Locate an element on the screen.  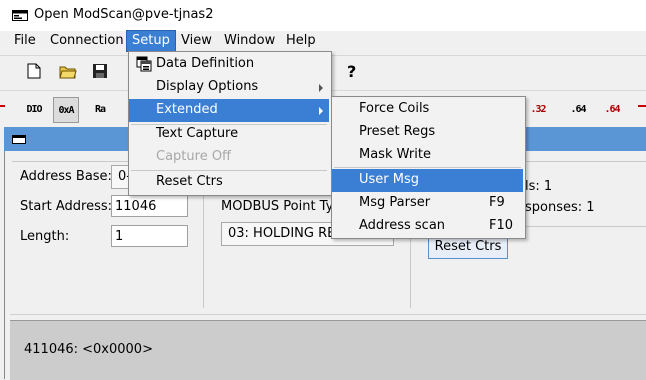
menu-connection: Connection is located at coordinates (87, 41).